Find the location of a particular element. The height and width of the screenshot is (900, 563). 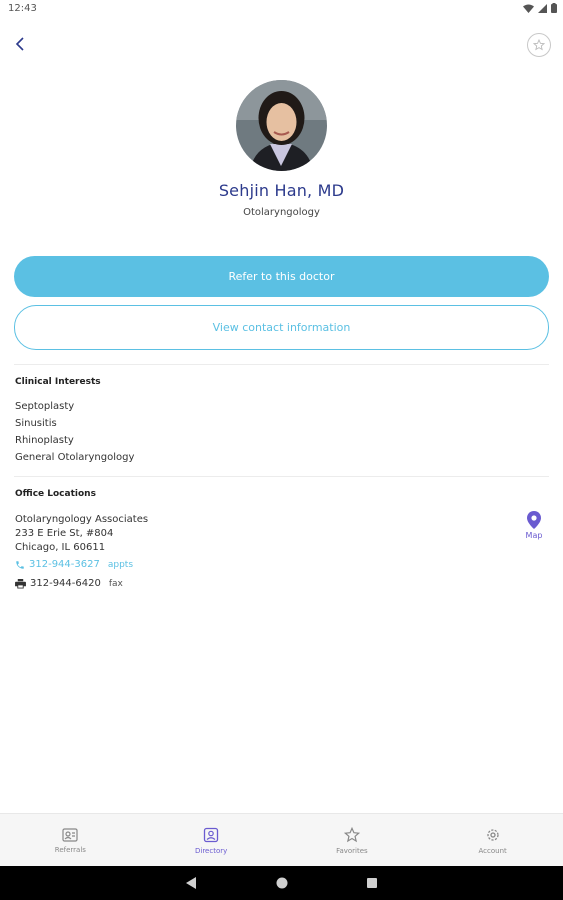

nav-account: Account is located at coordinates (492, 840).